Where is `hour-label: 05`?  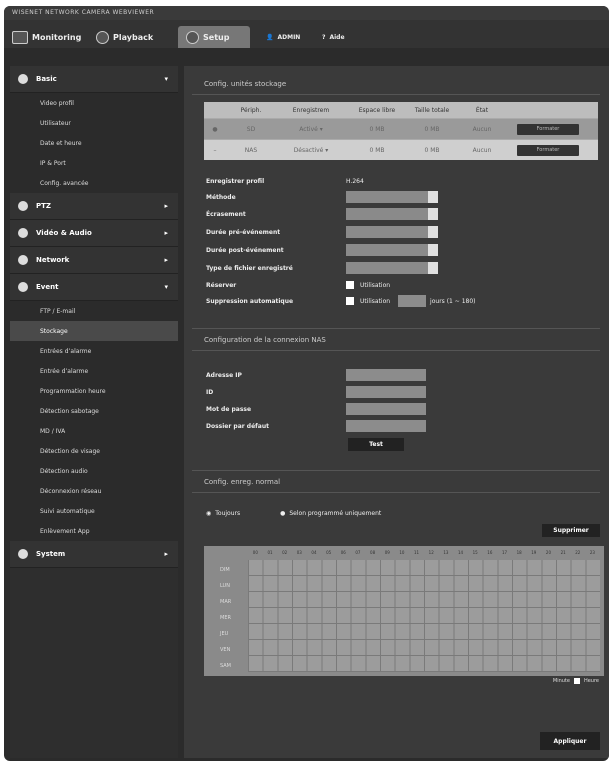
hour-label: 05 is located at coordinates (329, 552).